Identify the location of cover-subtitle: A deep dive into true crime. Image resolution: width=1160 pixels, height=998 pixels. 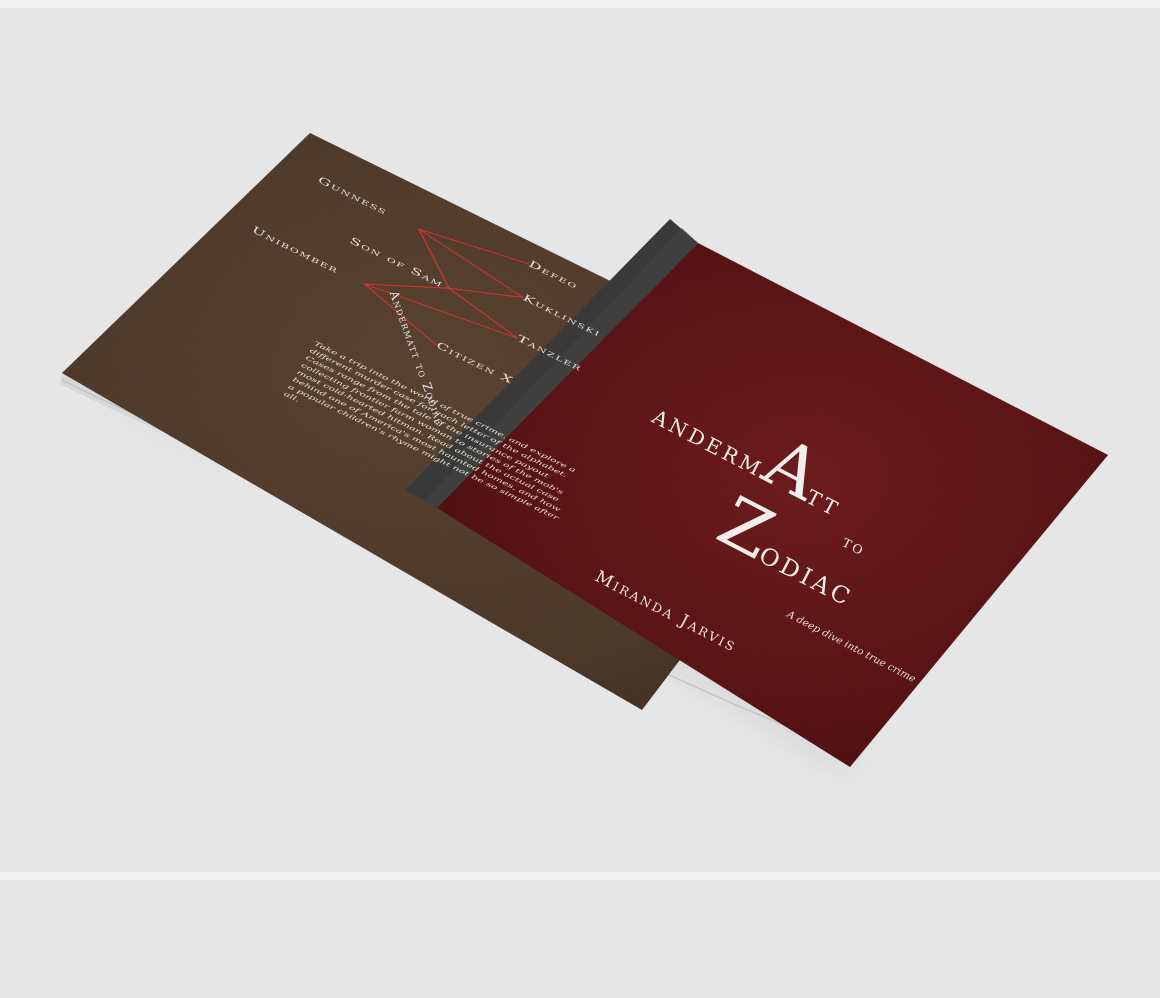
(851, 647).